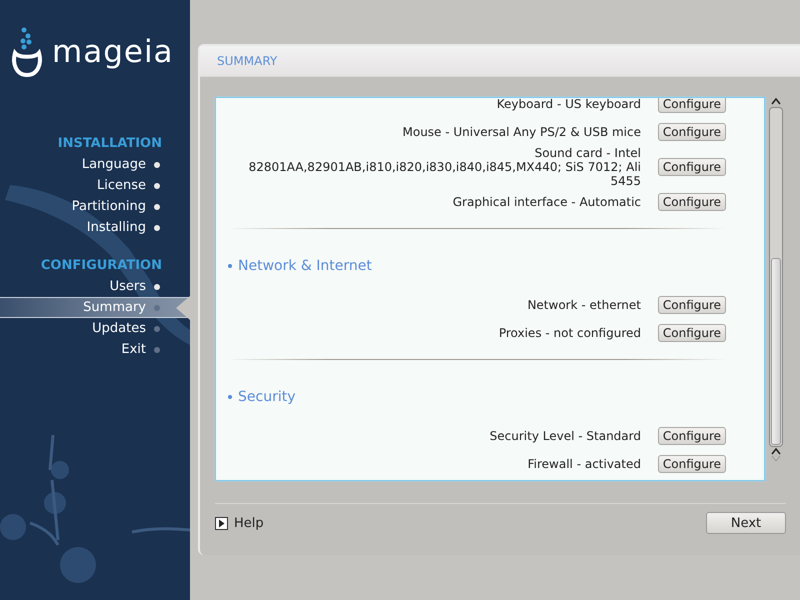  What do you see at coordinates (101, 266) in the screenshot?
I see `sidebar-heading: CONFIGURATION` at bounding box center [101, 266].